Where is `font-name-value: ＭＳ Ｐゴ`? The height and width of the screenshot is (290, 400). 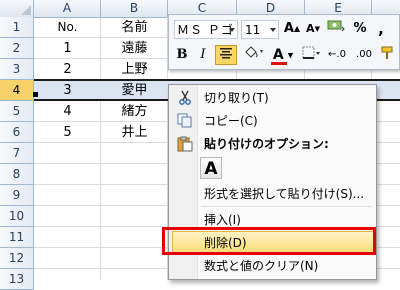 font-name-value: ＭＳ Ｐゴ is located at coordinates (205, 30).